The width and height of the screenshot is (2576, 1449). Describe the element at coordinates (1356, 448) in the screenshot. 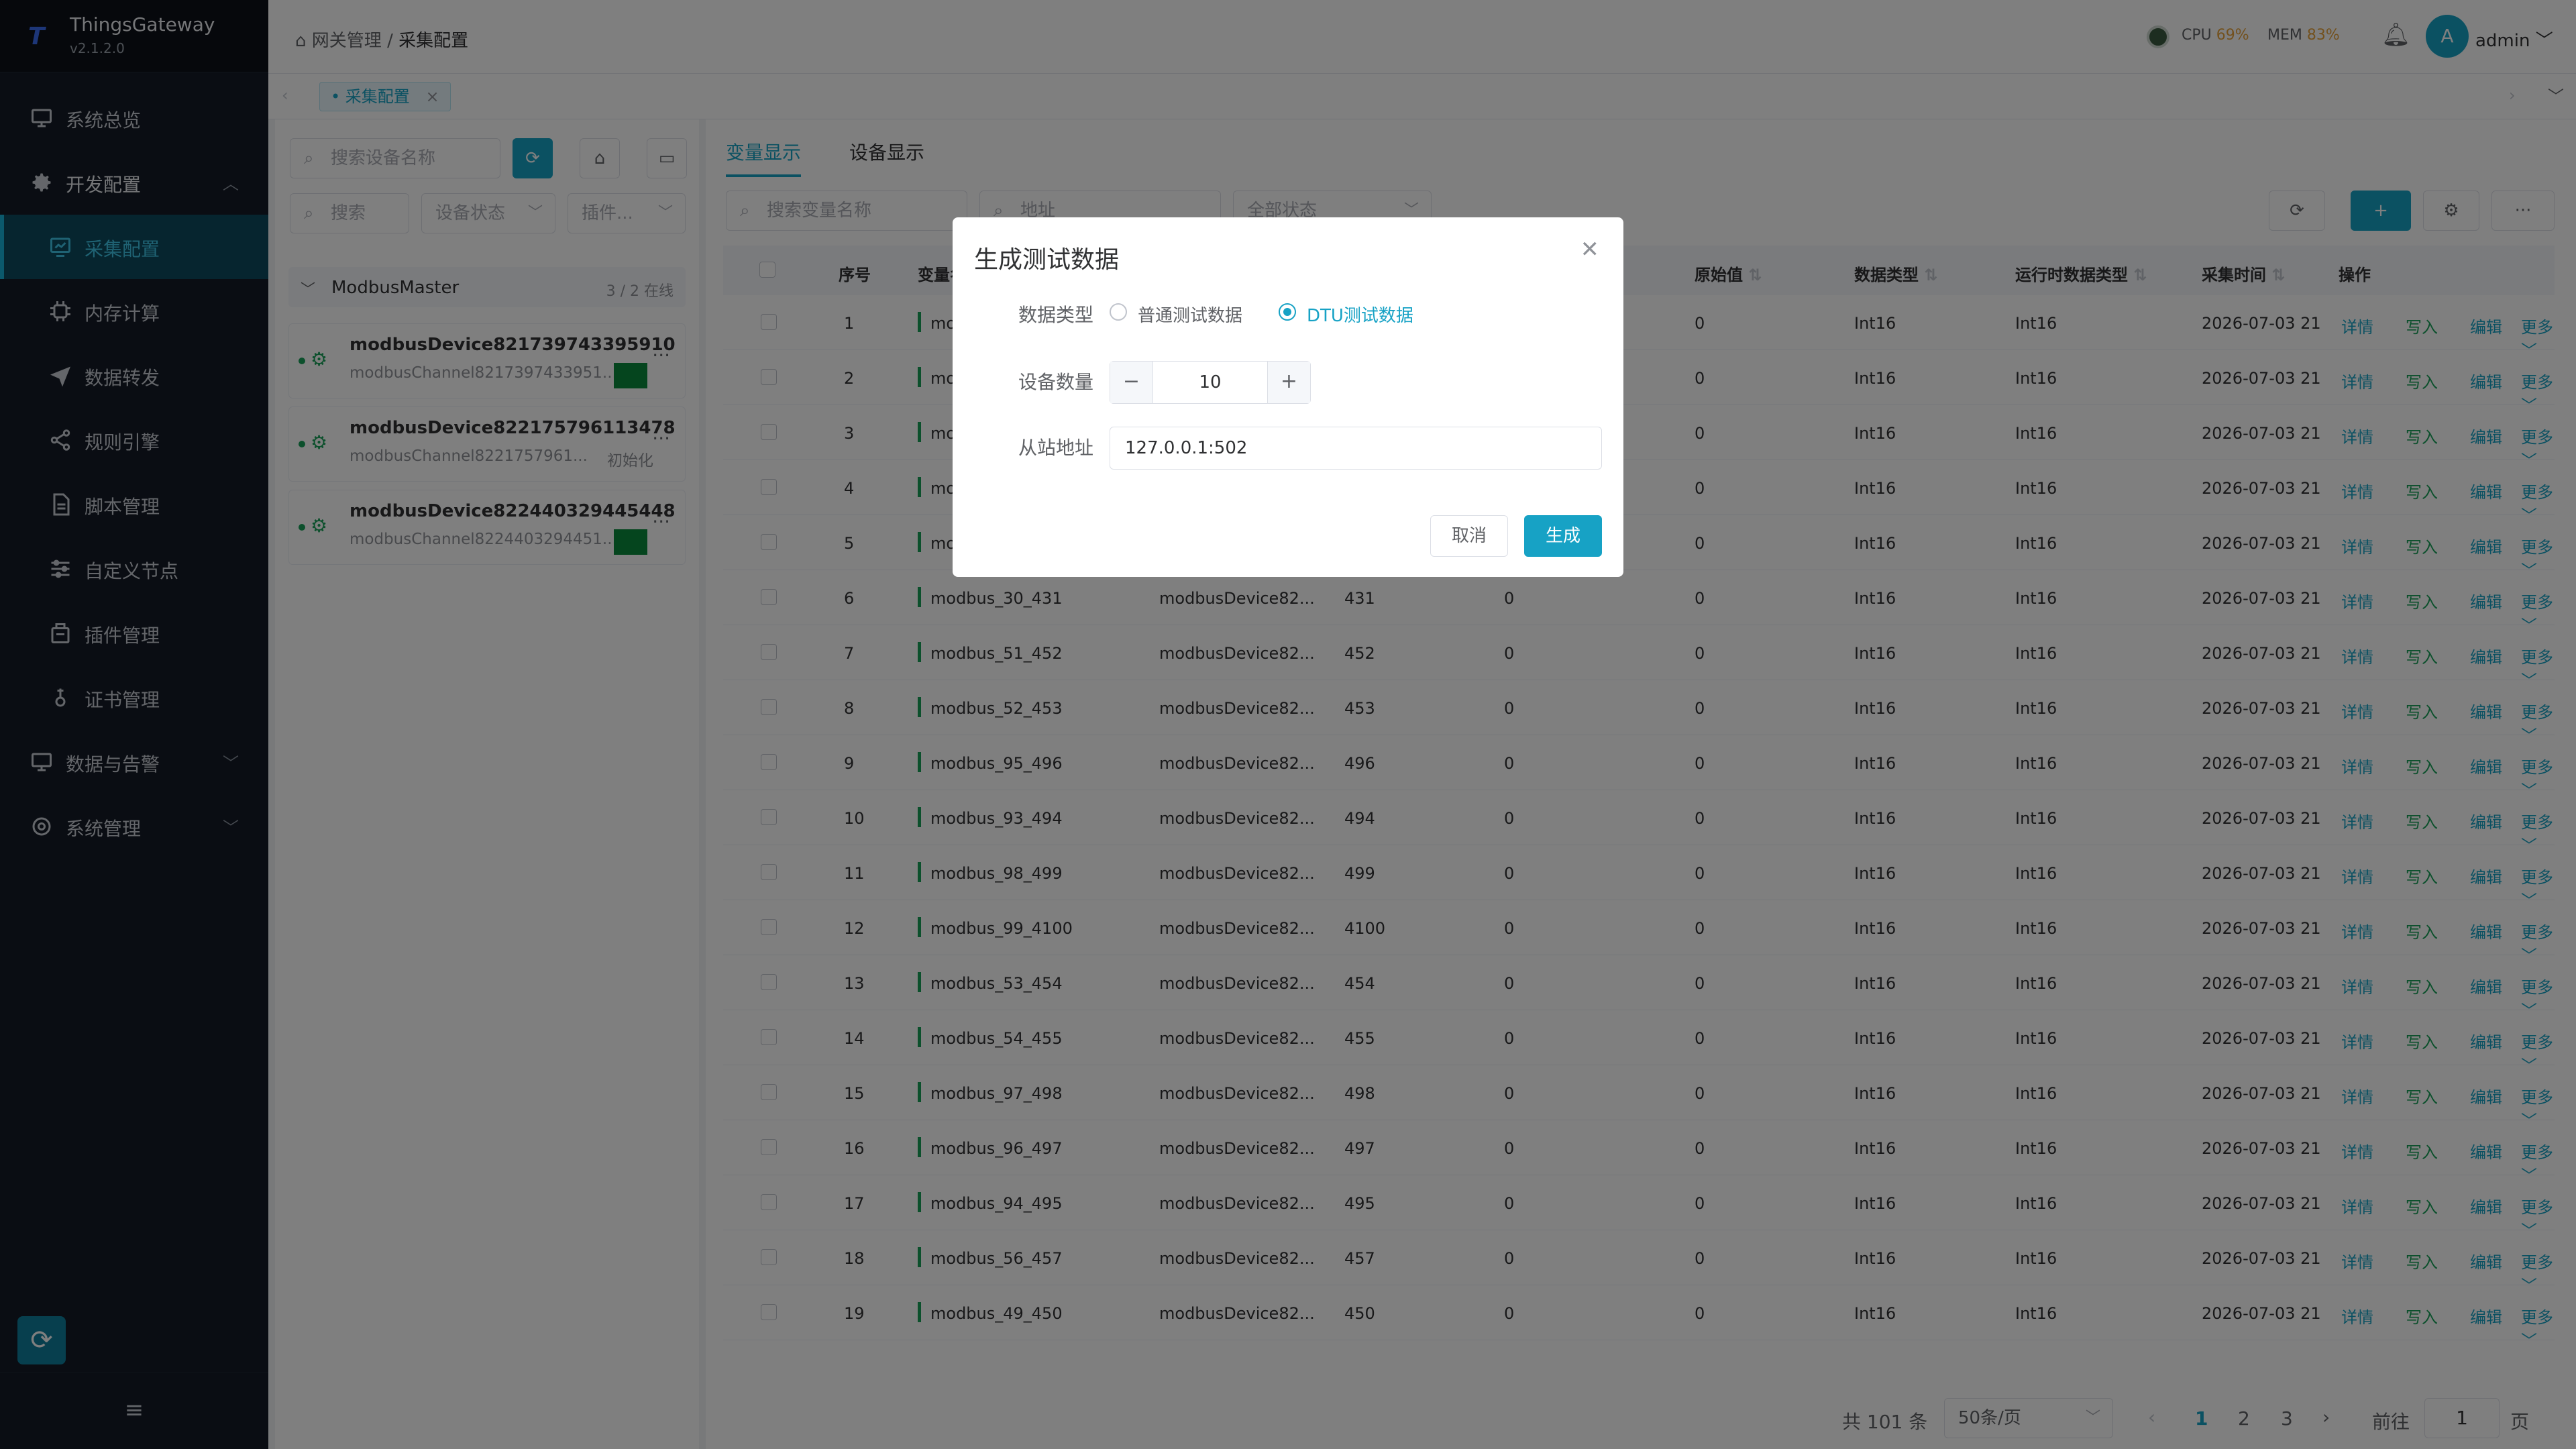

I see `slave-address-input: 127.0.0.1:502` at that location.